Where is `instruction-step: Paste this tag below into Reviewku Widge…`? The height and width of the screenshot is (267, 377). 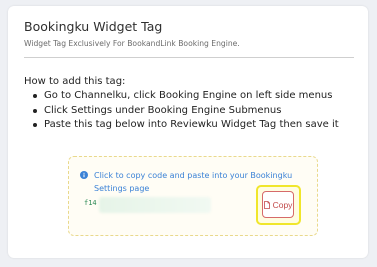 instruction-step: Paste this tag below into Reviewku Widge… is located at coordinates (184, 125).